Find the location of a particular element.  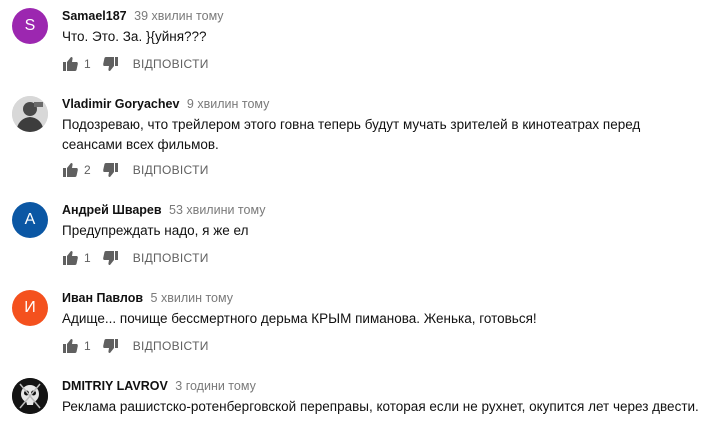

avatar-letter: И is located at coordinates (30, 307).